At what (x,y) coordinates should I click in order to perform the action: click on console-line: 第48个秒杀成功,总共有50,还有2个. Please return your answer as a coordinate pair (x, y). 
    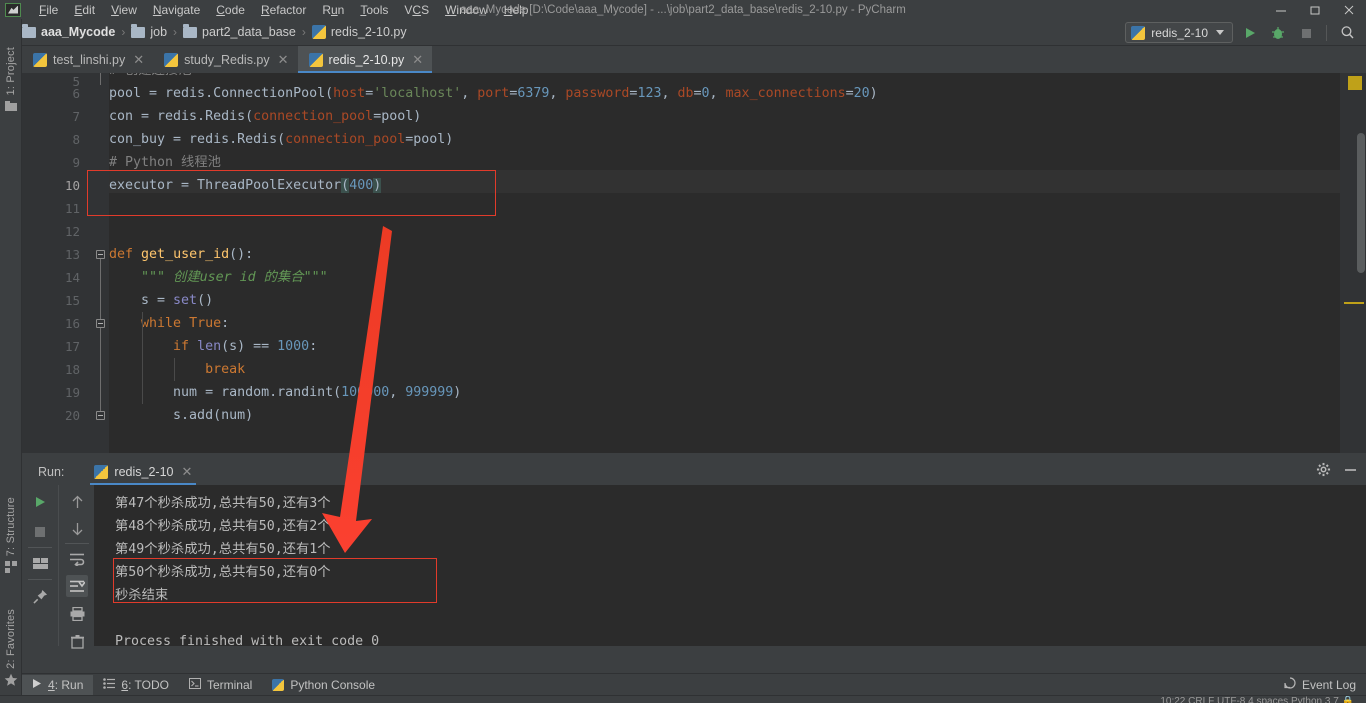
    Looking at the image, I should click on (223, 526).